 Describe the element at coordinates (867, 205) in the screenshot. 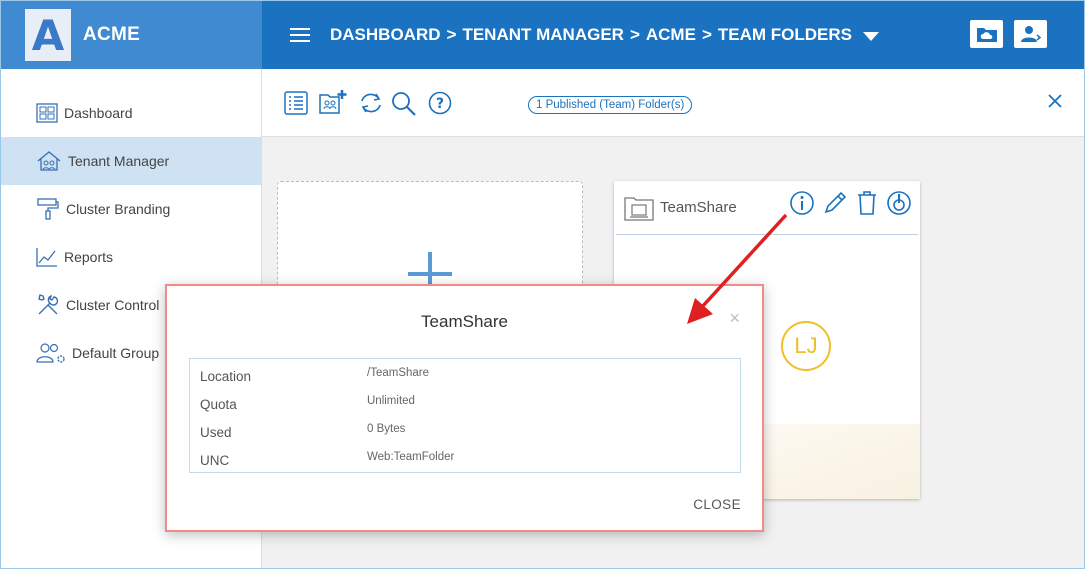

I see `delete-trash-icon` at that location.